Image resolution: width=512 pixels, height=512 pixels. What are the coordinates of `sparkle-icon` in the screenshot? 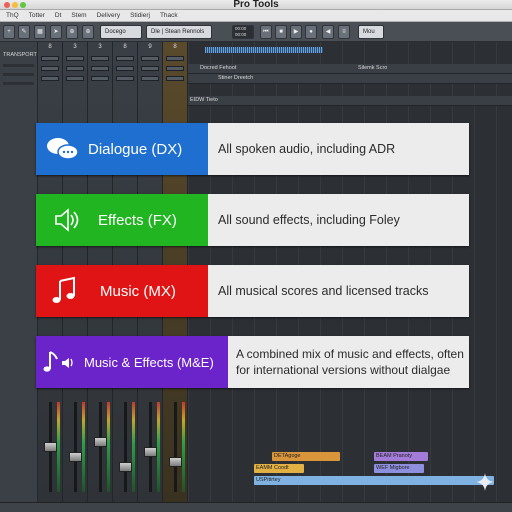 It's located at (485, 482).